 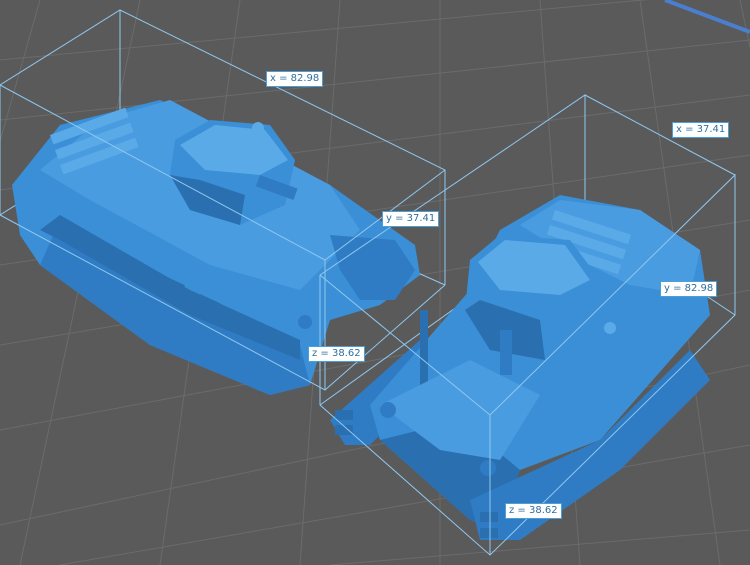 What do you see at coordinates (336, 354) in the screenshot?
I see `tank-left-z-dimension-label: z = 38.62` at bounding box center [336, 354].